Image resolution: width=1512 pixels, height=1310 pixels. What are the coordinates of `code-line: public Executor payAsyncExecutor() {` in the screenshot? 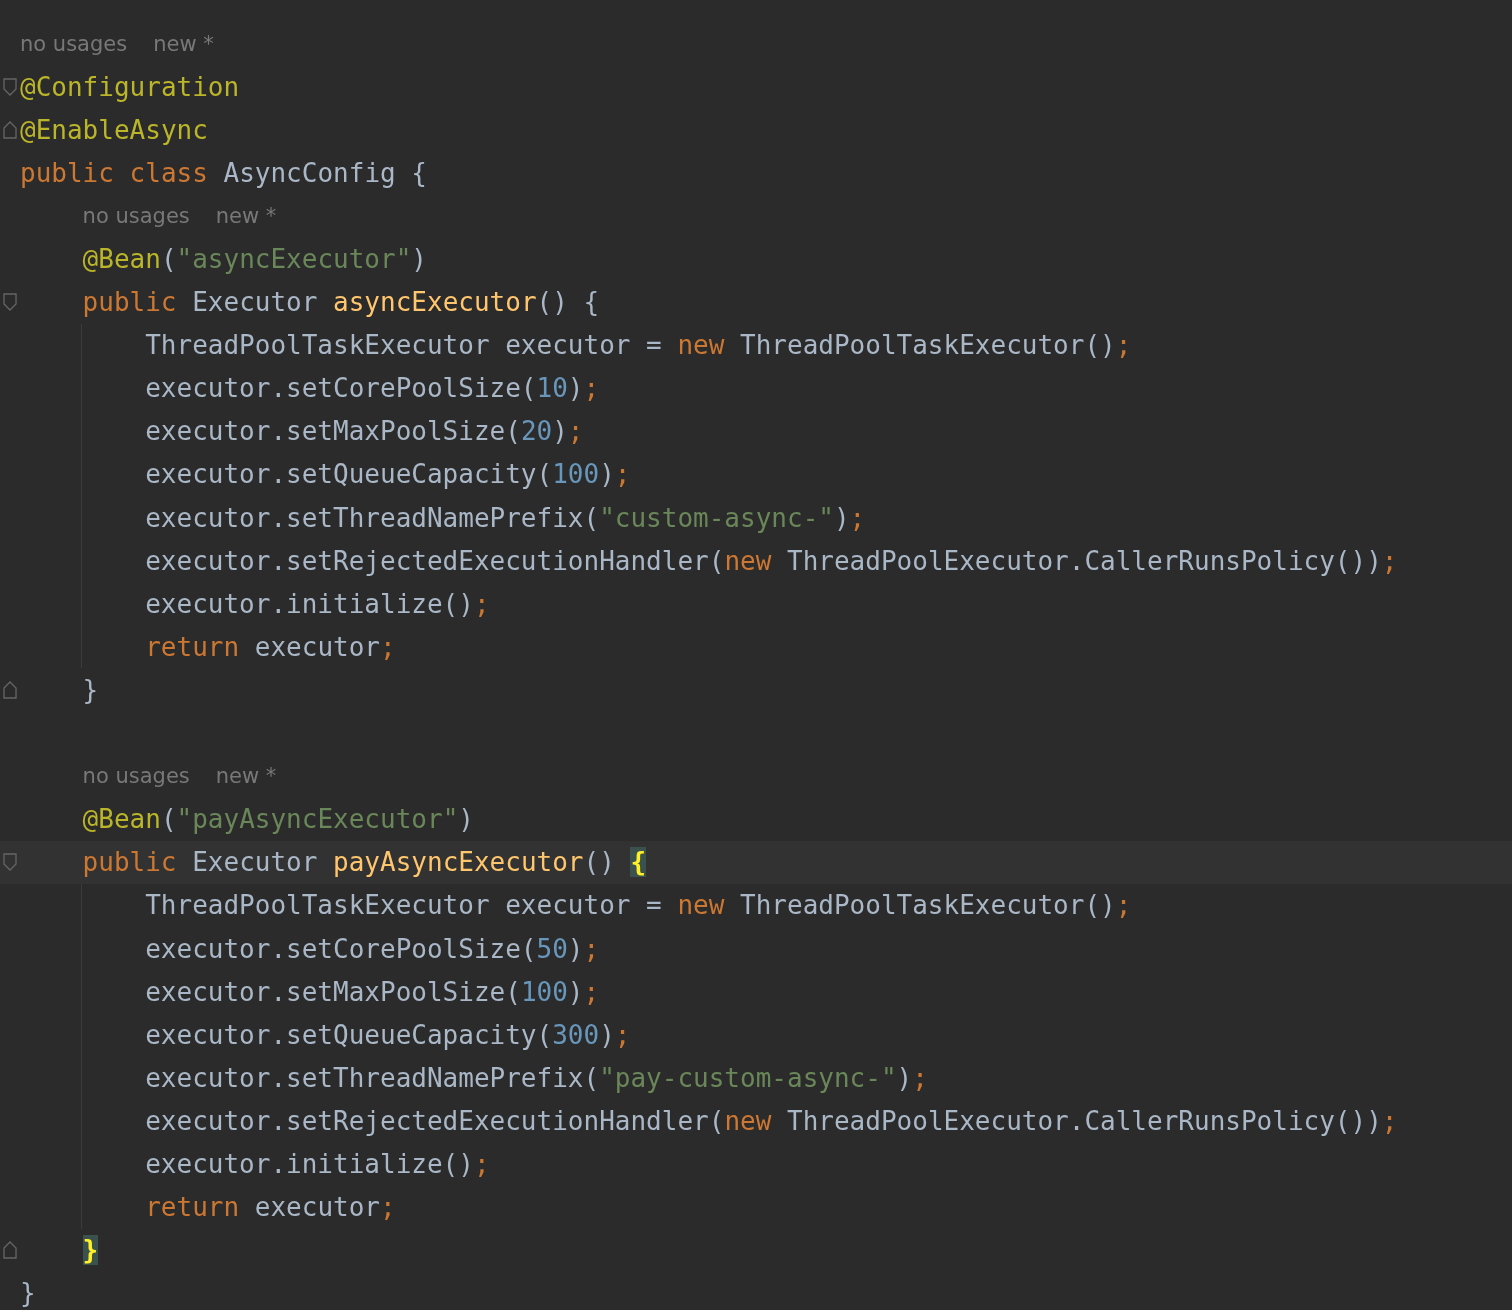 It's located at (364, 862).